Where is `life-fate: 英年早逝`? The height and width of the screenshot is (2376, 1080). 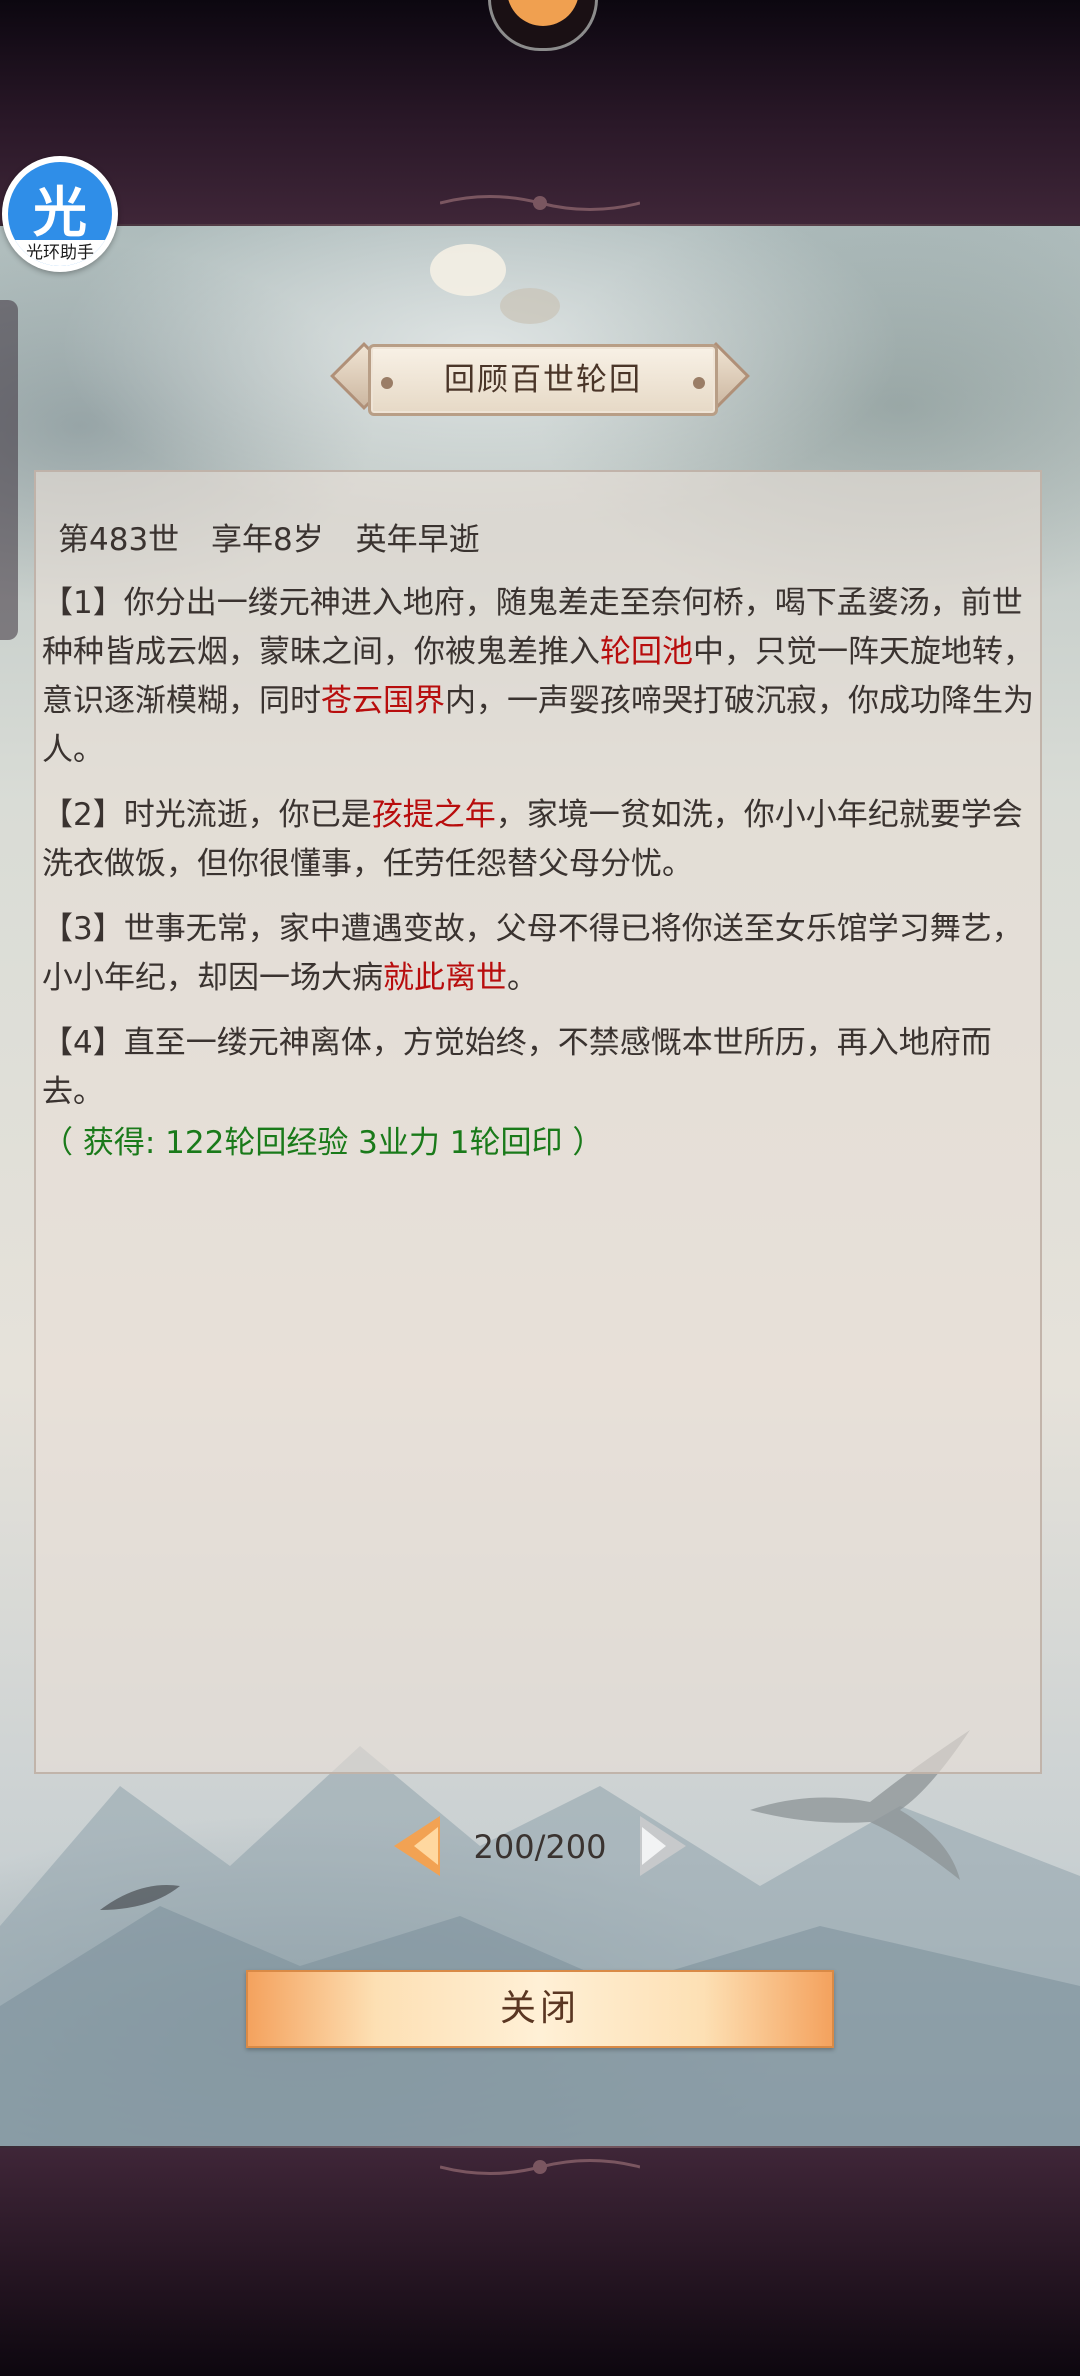 life-fate: 英年早逝 is located at coordinates (417, 540).